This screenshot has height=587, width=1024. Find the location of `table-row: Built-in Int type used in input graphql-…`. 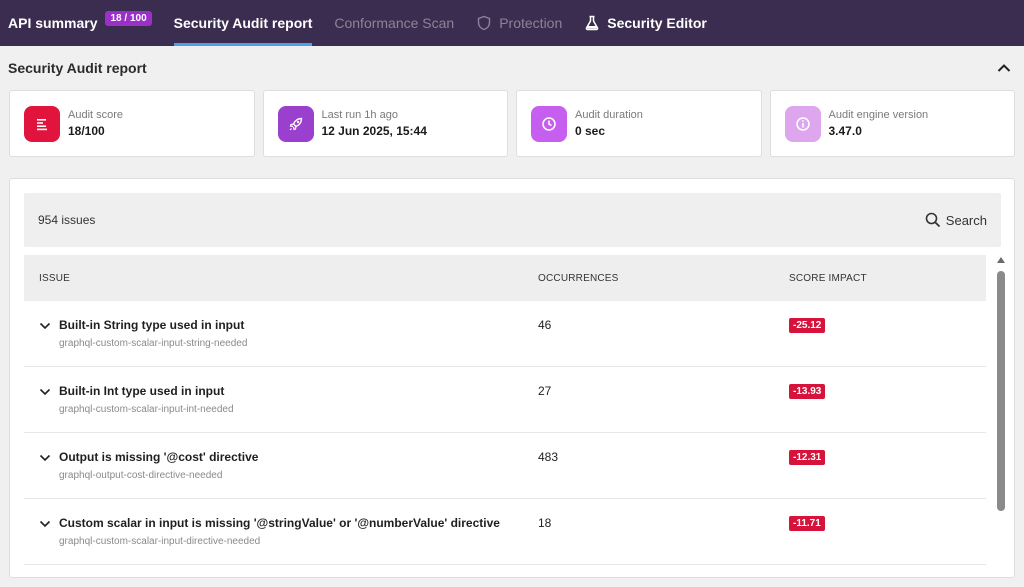

table-row: Built-in Int type used in input graphql-… is located at coordinates (505, 400).